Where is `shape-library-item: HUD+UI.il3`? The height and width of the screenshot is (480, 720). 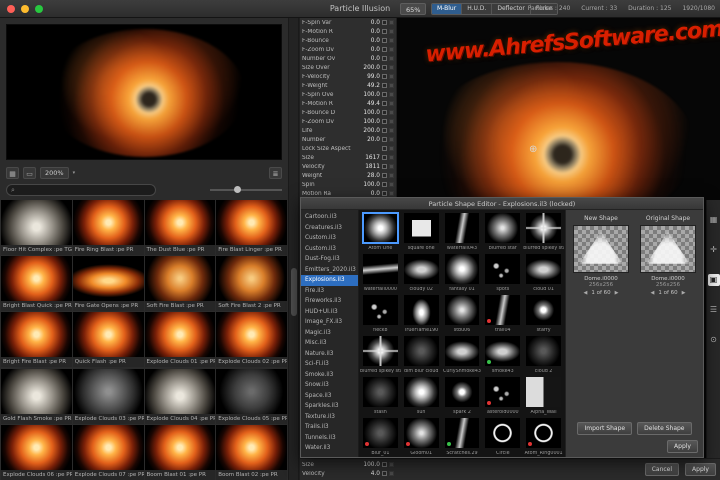
shape-library-item: HUD+UI.il3 is located at coordinates (329, 312).